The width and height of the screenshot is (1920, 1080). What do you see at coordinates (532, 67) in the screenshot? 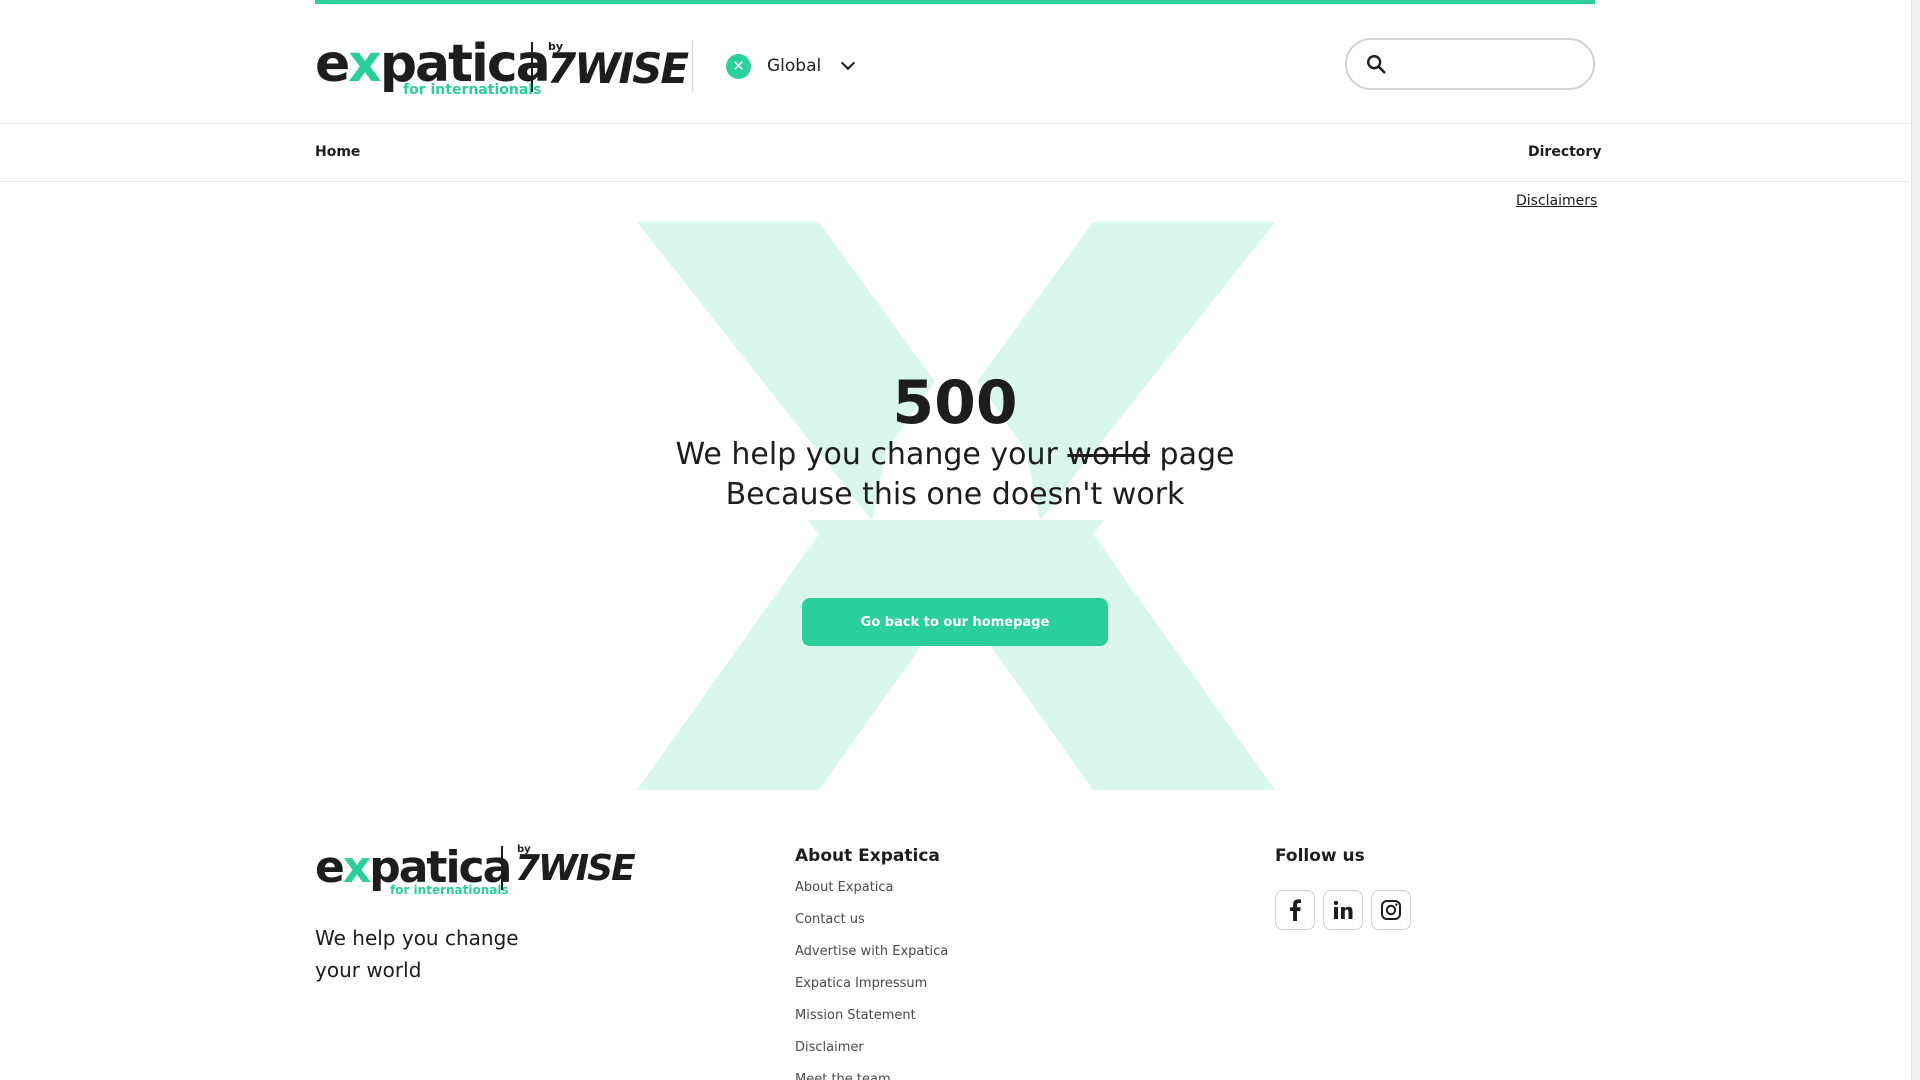
I see `logo-divider` at bounding box center [532, 67].